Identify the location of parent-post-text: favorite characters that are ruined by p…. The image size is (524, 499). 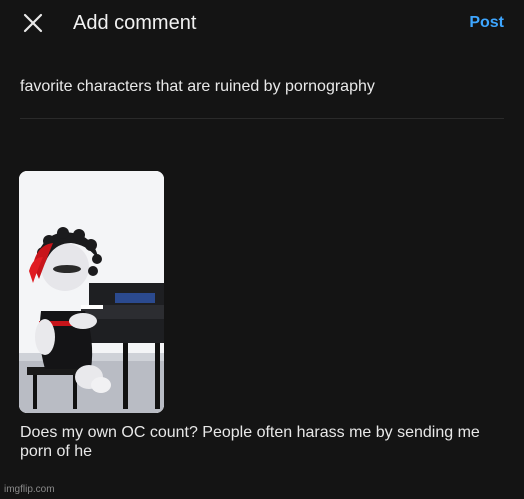
(197, 86).